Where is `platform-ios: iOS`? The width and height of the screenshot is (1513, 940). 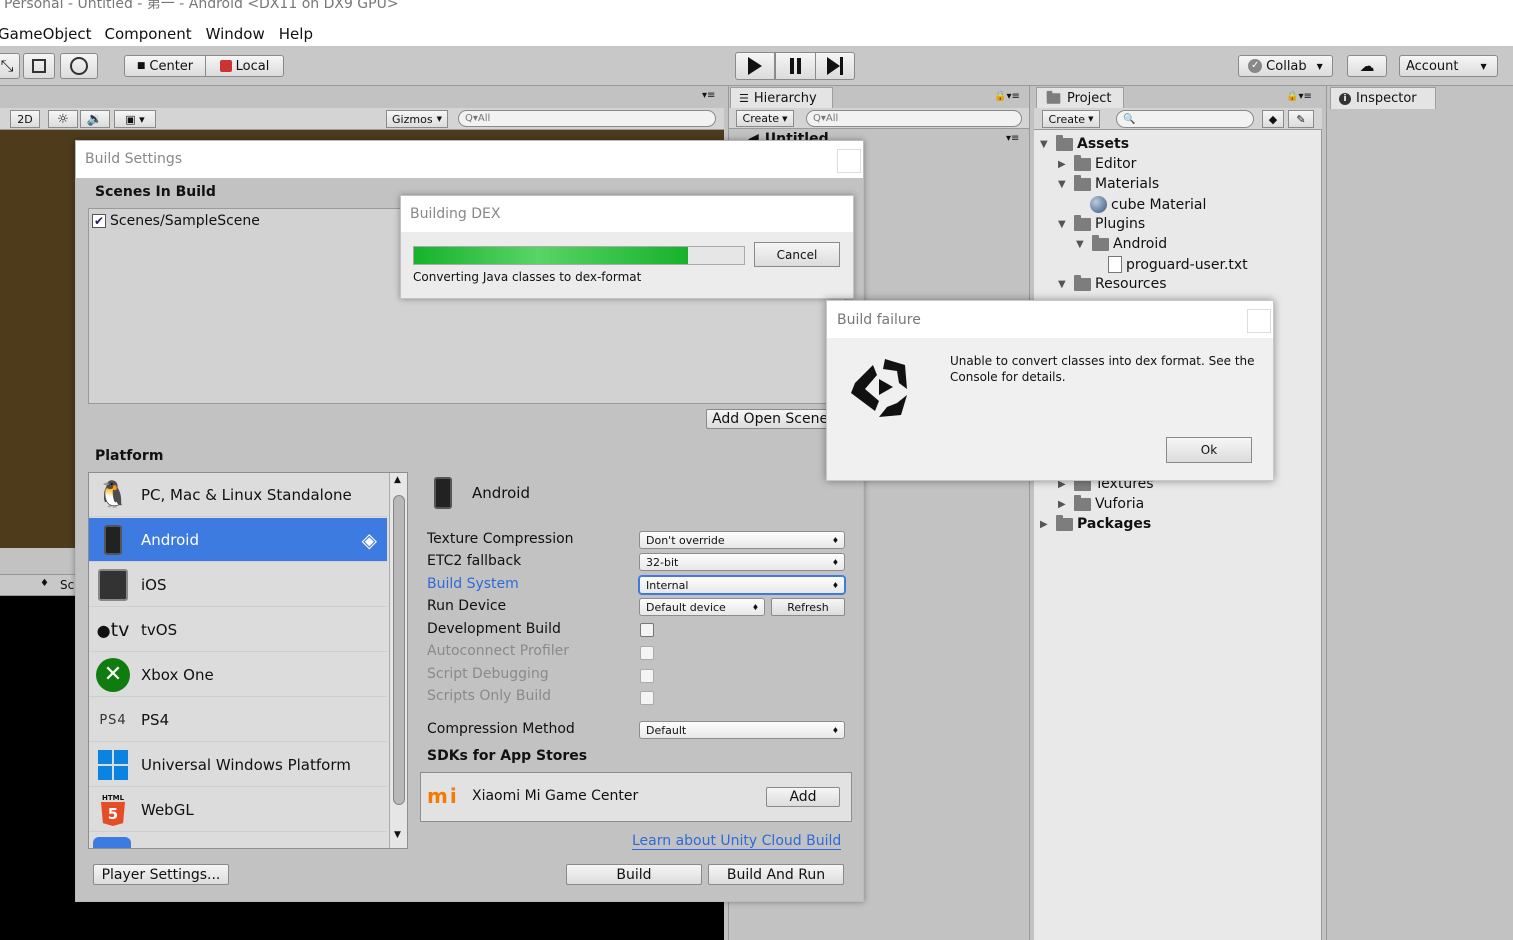
platform-ios: iOS is located at coordinates (238, 585).